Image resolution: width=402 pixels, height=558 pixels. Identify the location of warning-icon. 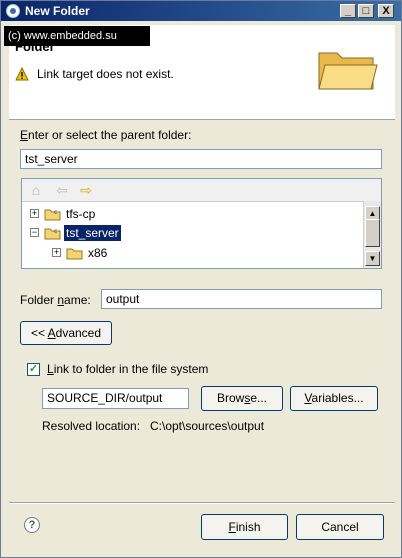
(22, 74).